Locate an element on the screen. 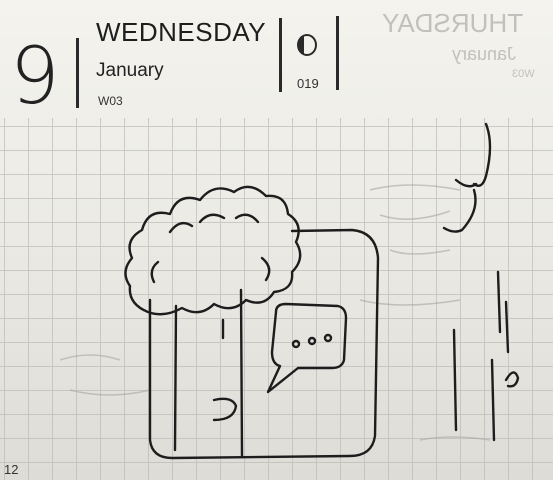 Image resolution: width=553 pixels, height=480 pixels. face-profile is located at coordinates (225, 370).